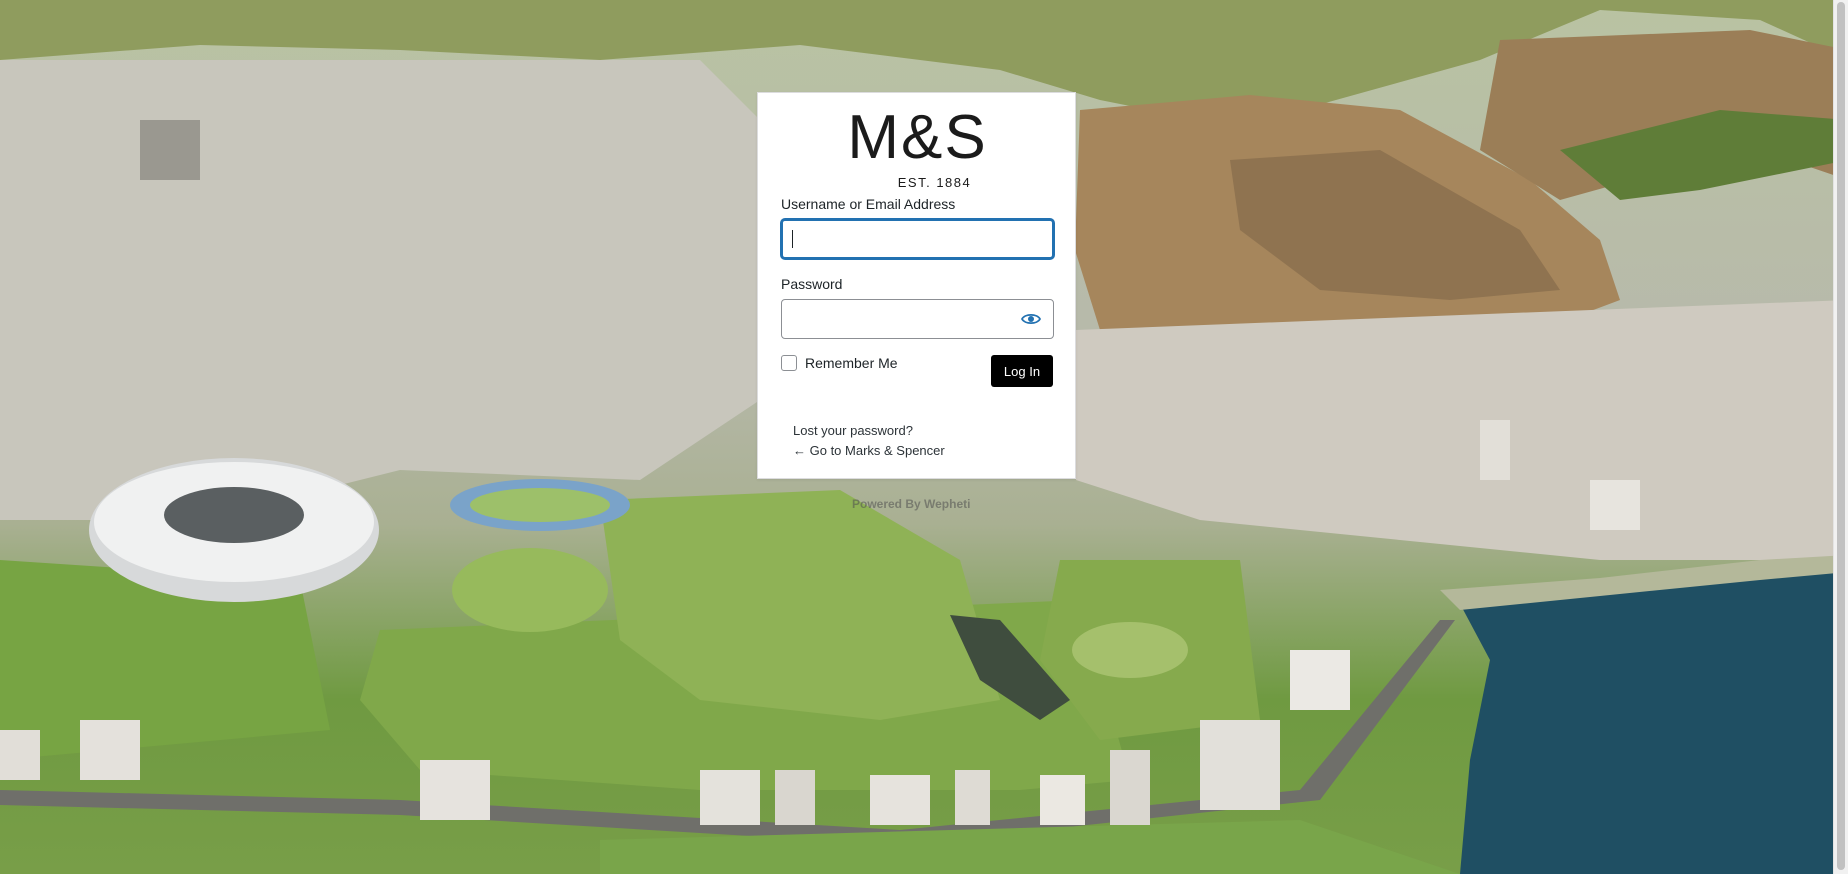  What do you see at coordinates (853, 430) in the screenshot?
I see `lost-password-link: Lost your password?` at bounding box center [853, 430].